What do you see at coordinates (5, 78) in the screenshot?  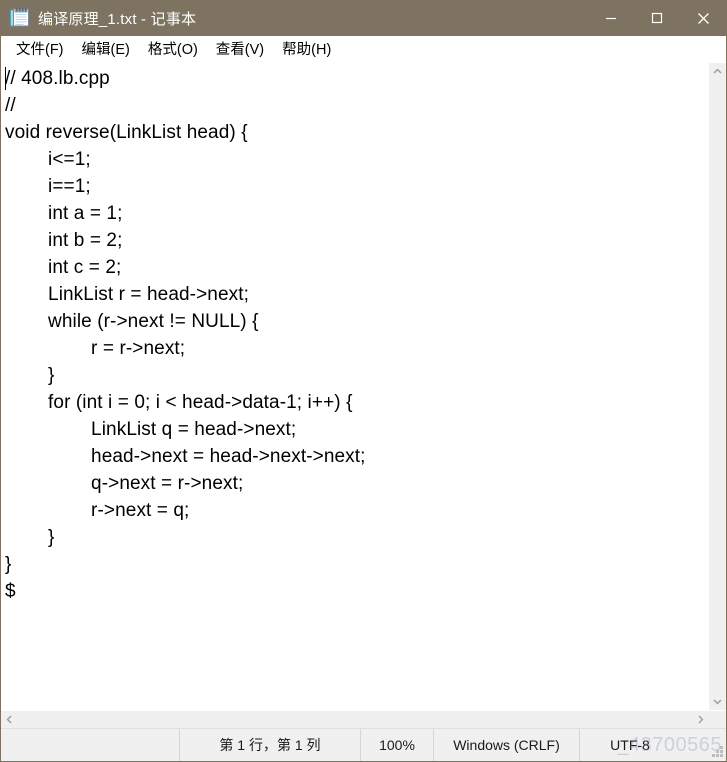 I see `text-caret` at bounding box center [5, 78].